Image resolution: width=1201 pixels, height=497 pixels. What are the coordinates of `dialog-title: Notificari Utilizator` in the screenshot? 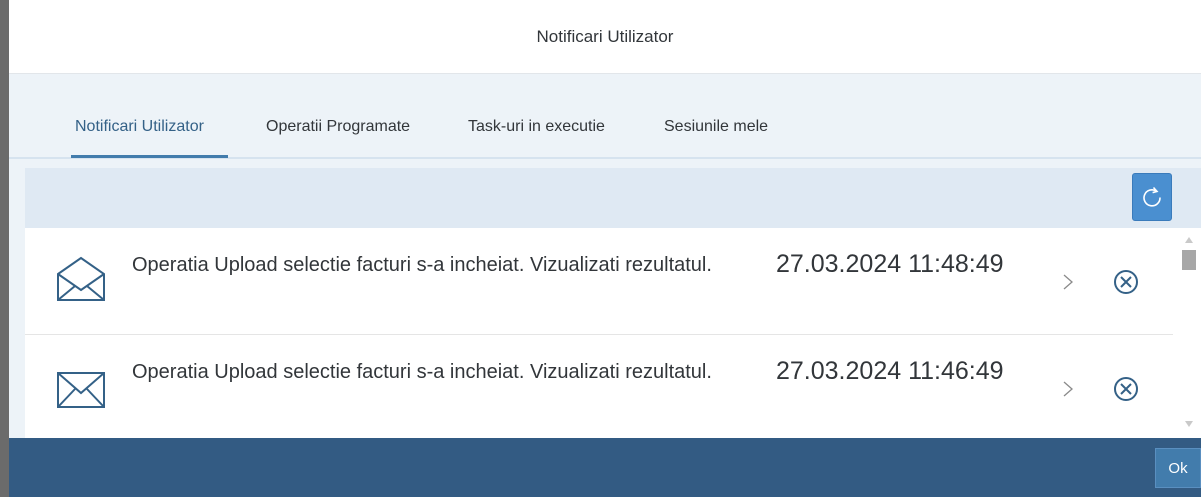 It's located at (605, 36).